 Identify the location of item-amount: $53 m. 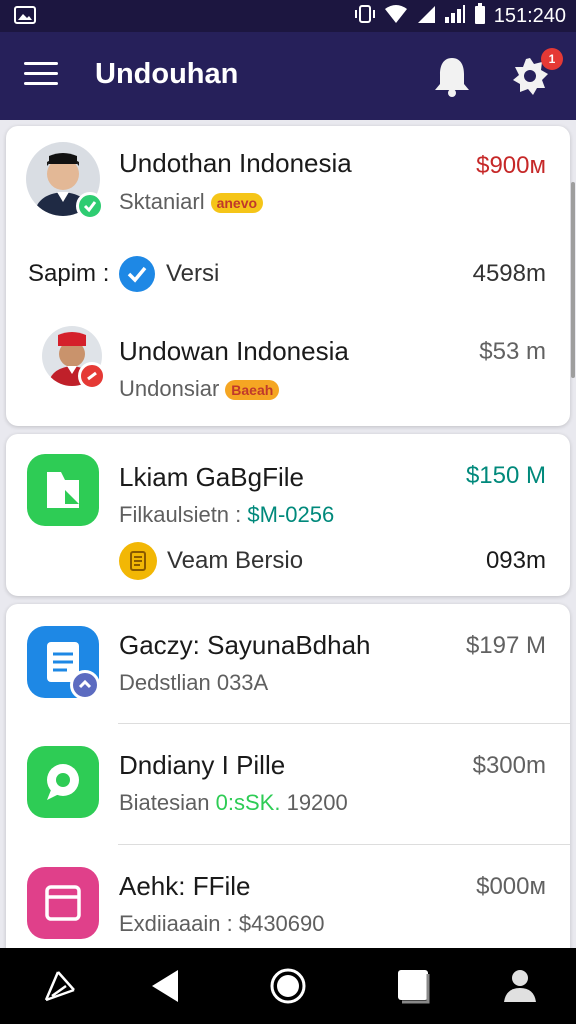
(512, 351).